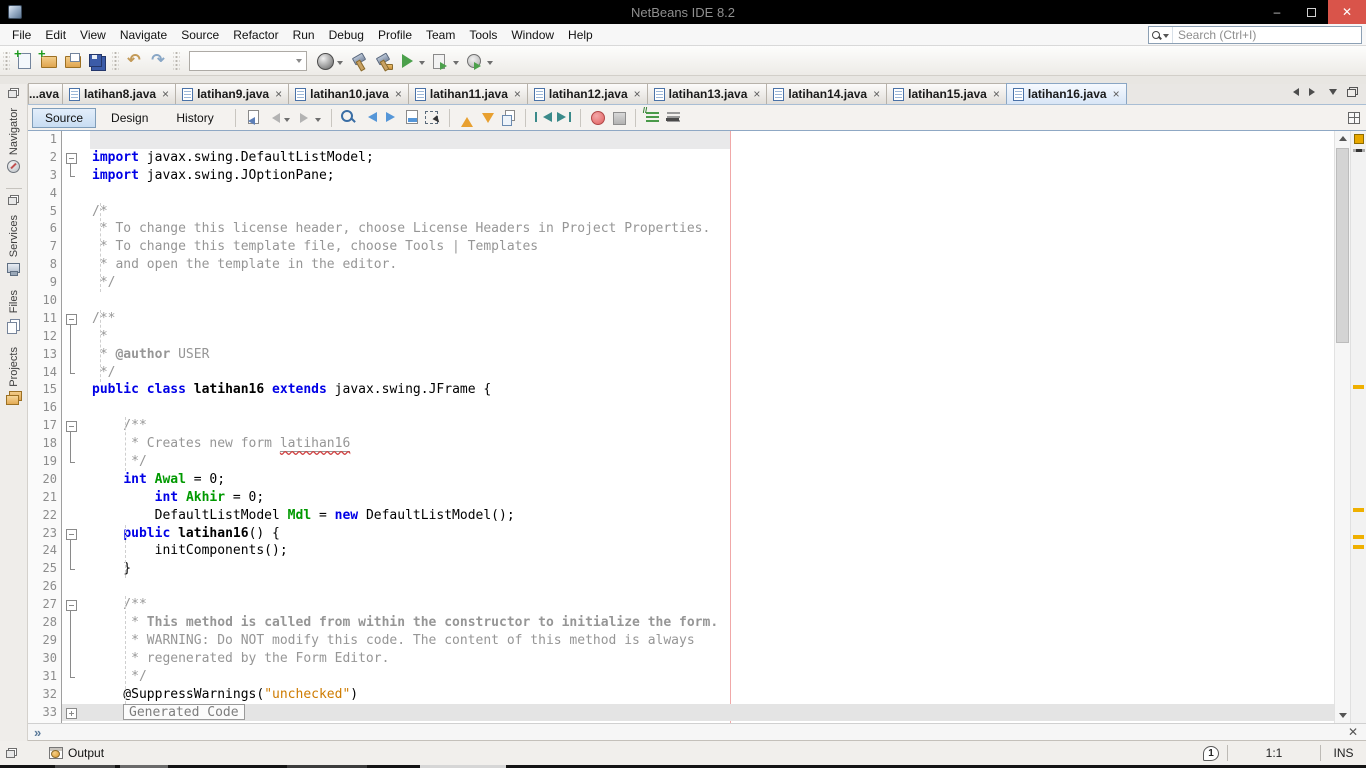 Image resolution: width=1366 pixels, height=768 pixels. Describe the element at coordinates (13, 93) in the screenshot. I see `dock-window-icon` at that location.